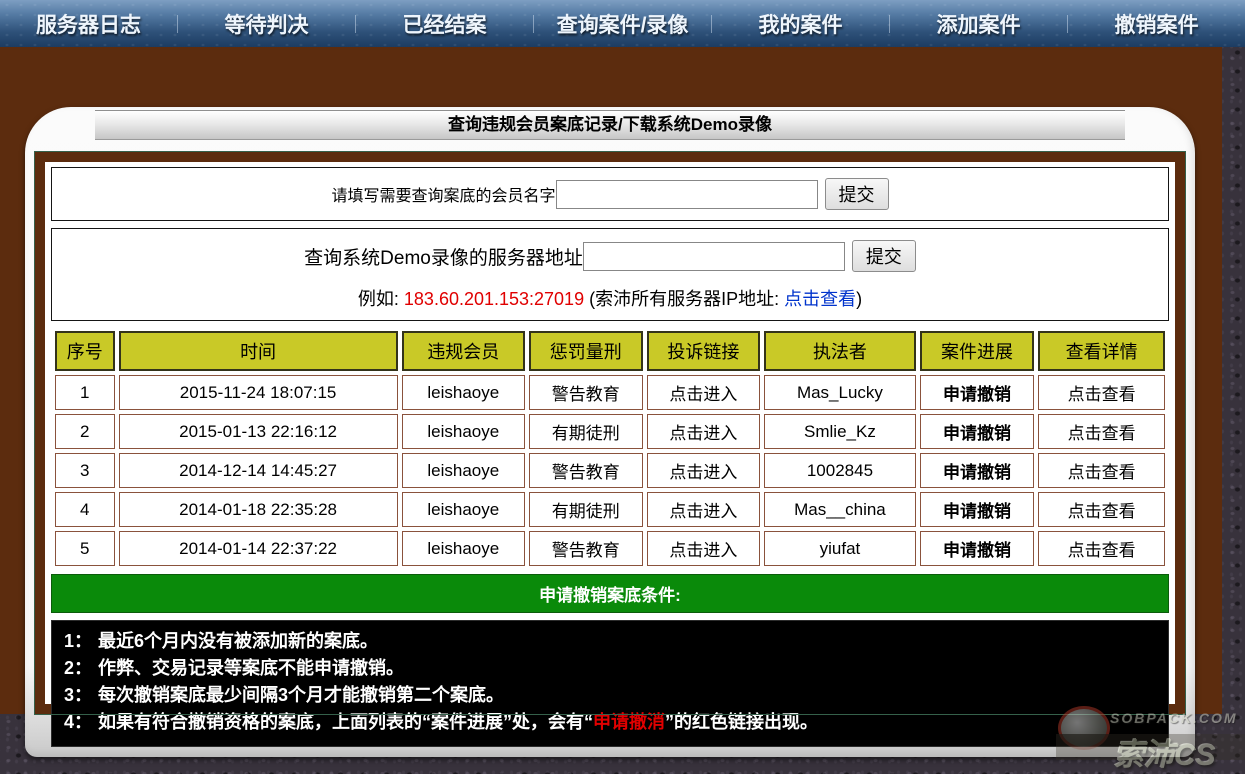 This screenshot has width=1245, height=774. I want to click on header-time: 时间, so click(258, 351).